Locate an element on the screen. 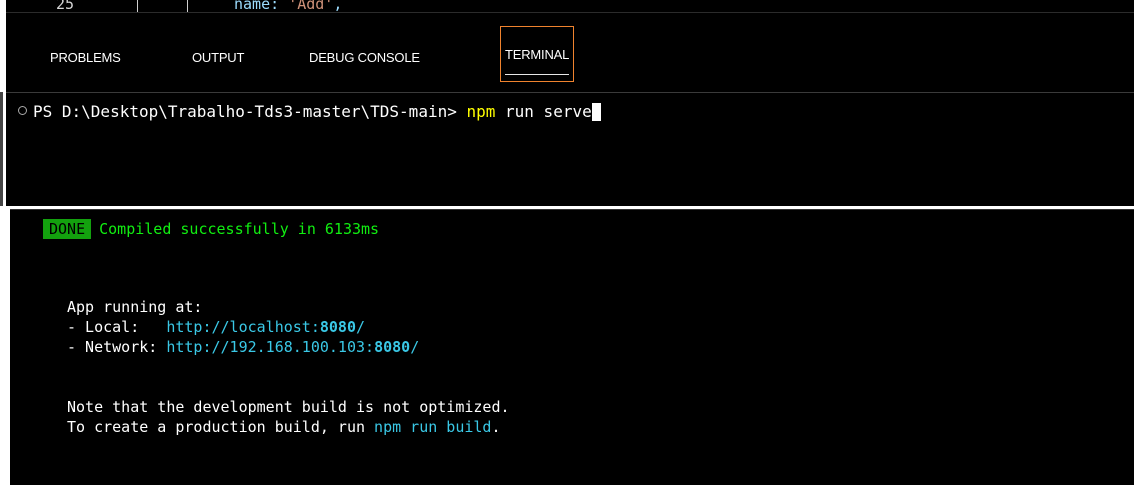  network-url-line: - Network: http://192.168.100.103:8080/ is located at coordinates (243, 347).